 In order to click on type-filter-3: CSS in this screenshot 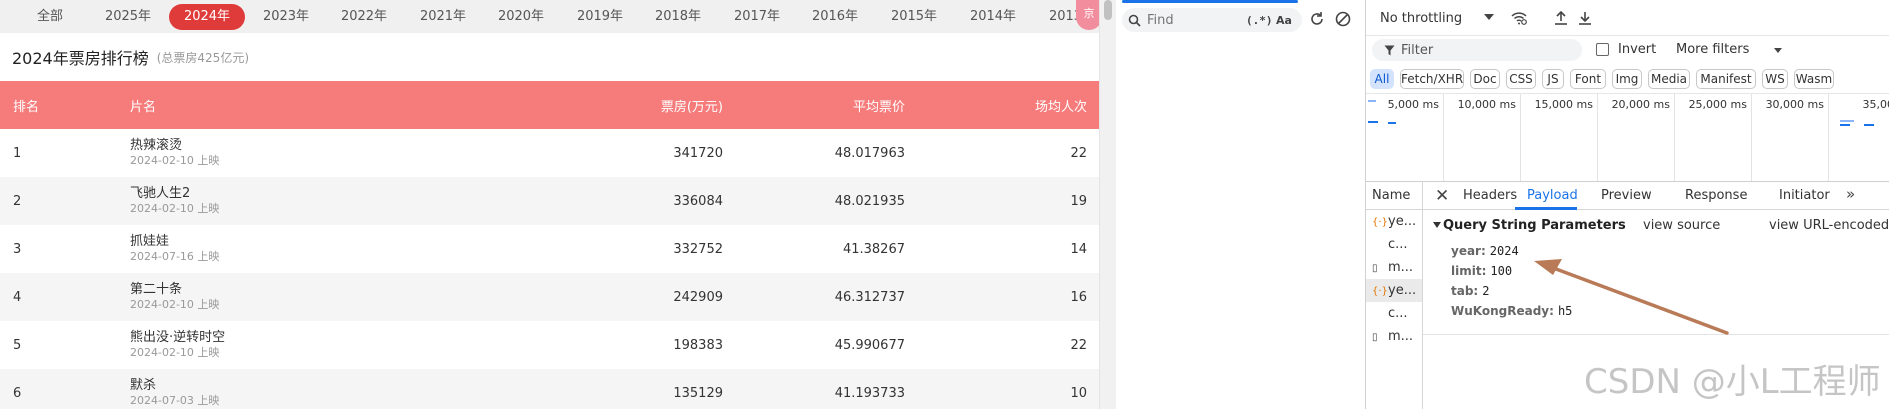, I will do `click(1521, 79)`.